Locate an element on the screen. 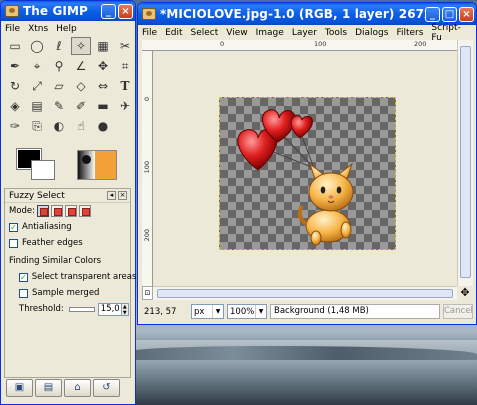 This screenshot has width=477, height=405. threshold-spinner: ▲ ▼ is located at coordinates (125, 309).